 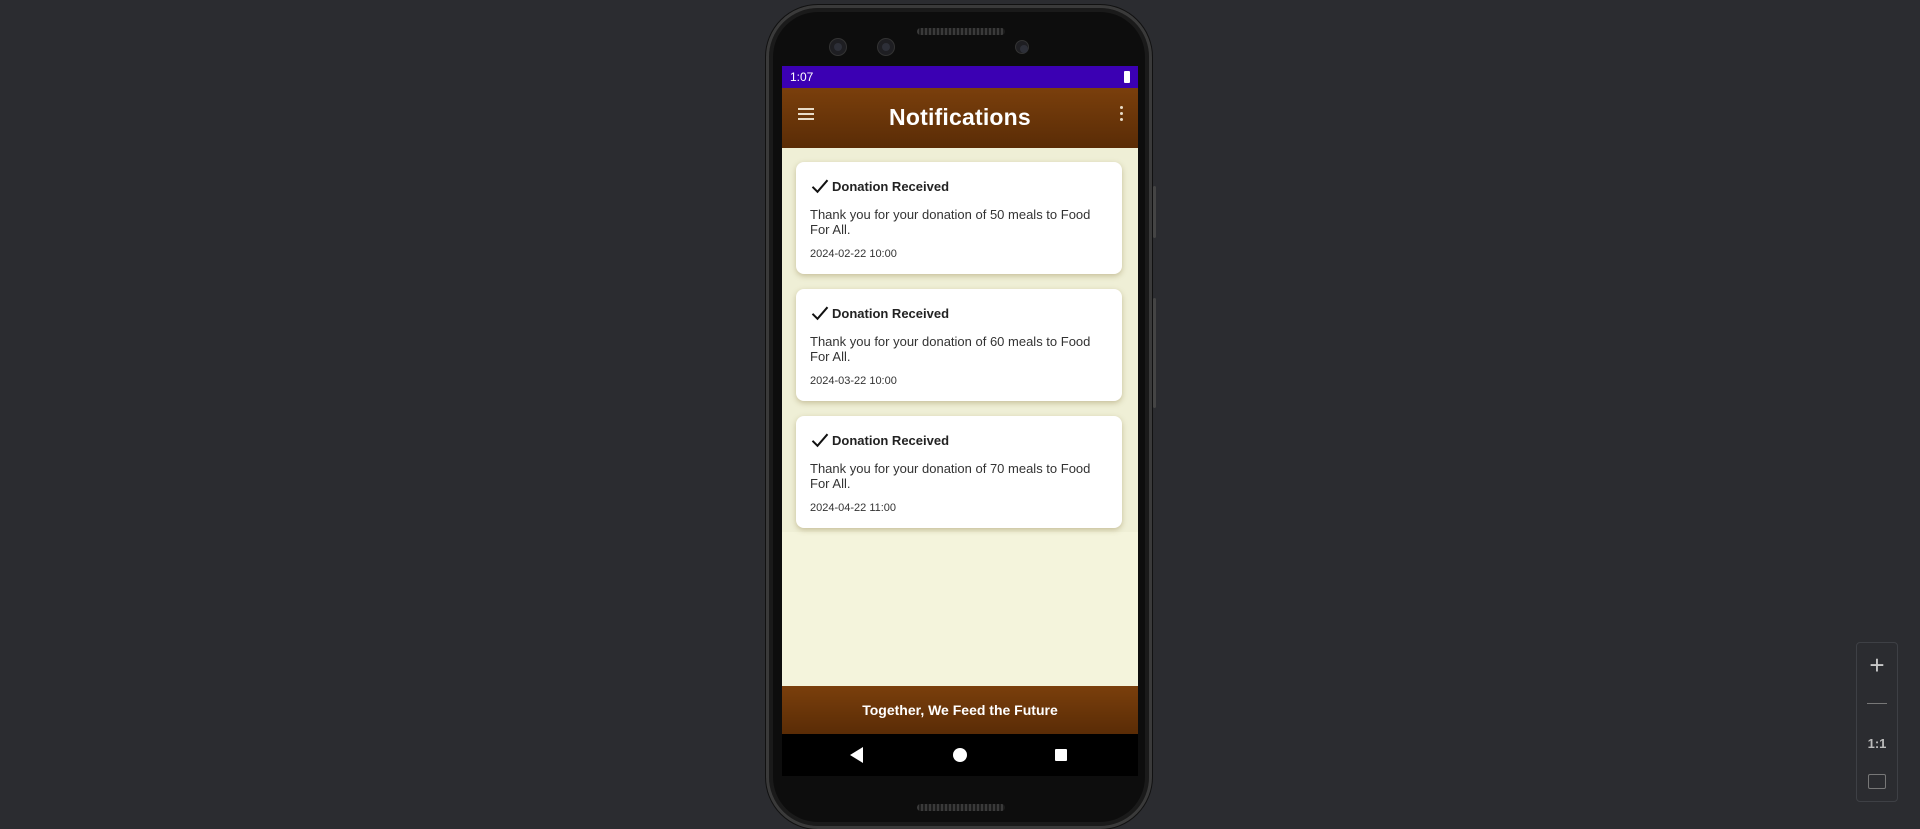 I want to click on notification-date: 2024-02-22 10:00, so click(x=853, y=254).